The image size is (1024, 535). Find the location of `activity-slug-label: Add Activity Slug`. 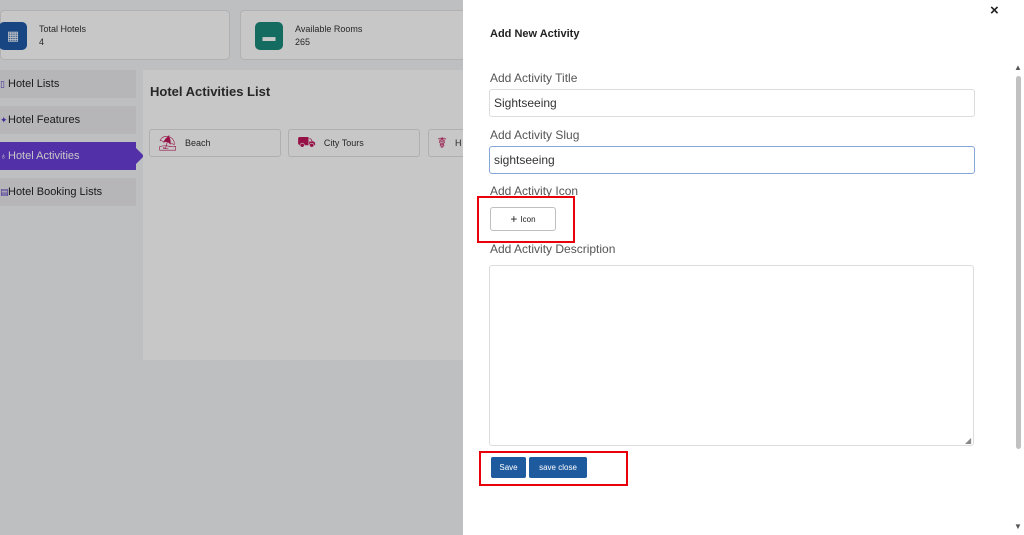

activity-slug-label: Add Activity Slug is located at coordinates (535, 135).